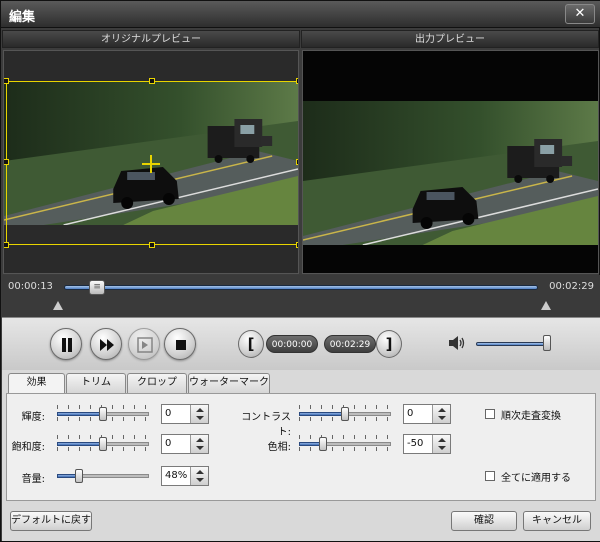 The width and height of the screenshot is (600, 542). I want to click on brightness-spin-buttons, so click(199, 414).